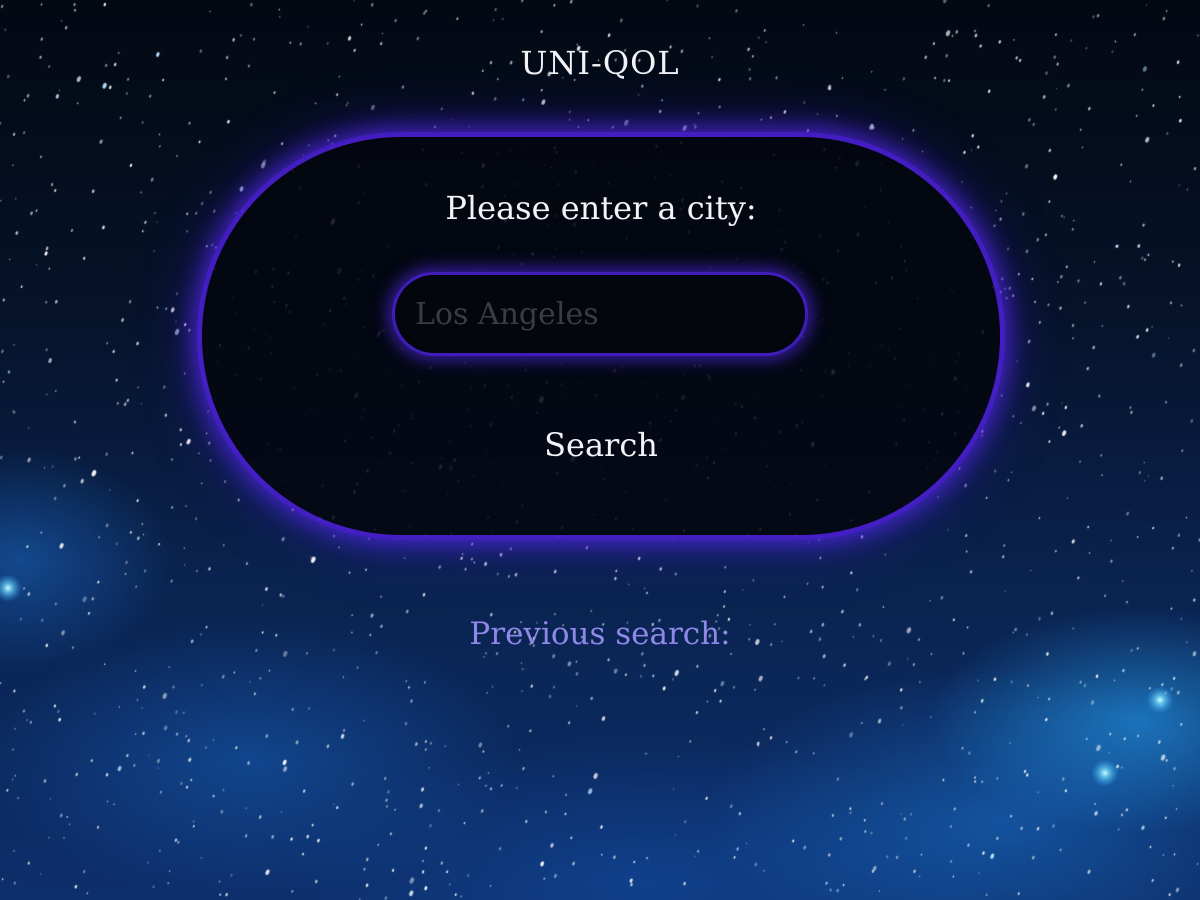  What do you see at coordinates (600, 63) in the screenshot?
I see `app-title: UNI-QOL` at bounding box center [600, 63].